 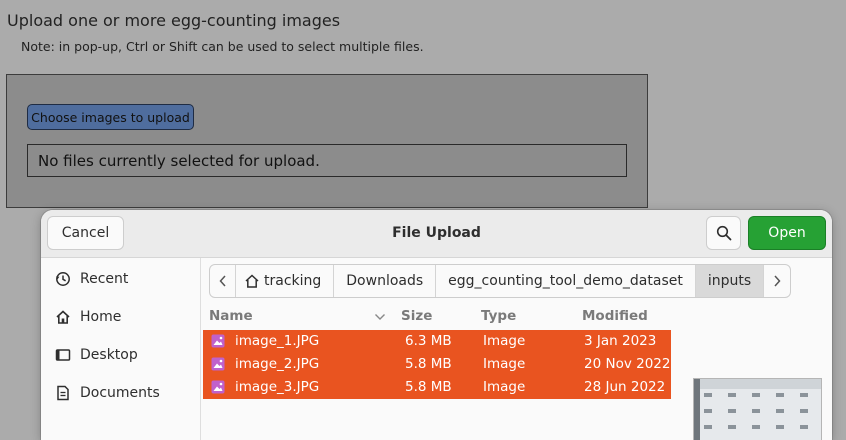 What do you see at coordinates (620, 341) in the screenshot?
I see `file-modified: 3 Jan 2023` at bounding box center [620, 341].